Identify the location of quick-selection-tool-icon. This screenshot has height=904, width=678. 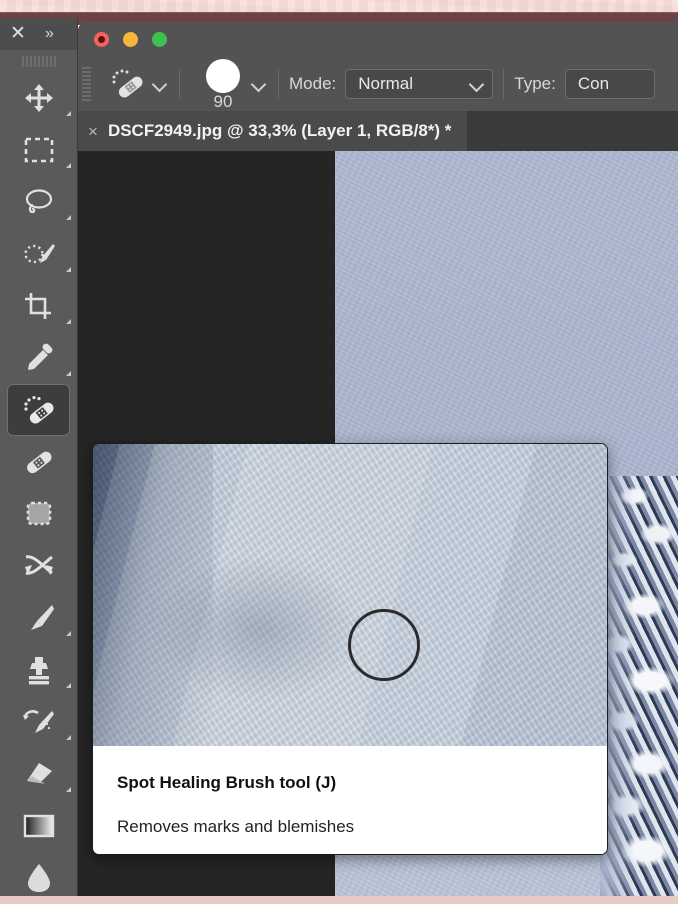
(39, 254).